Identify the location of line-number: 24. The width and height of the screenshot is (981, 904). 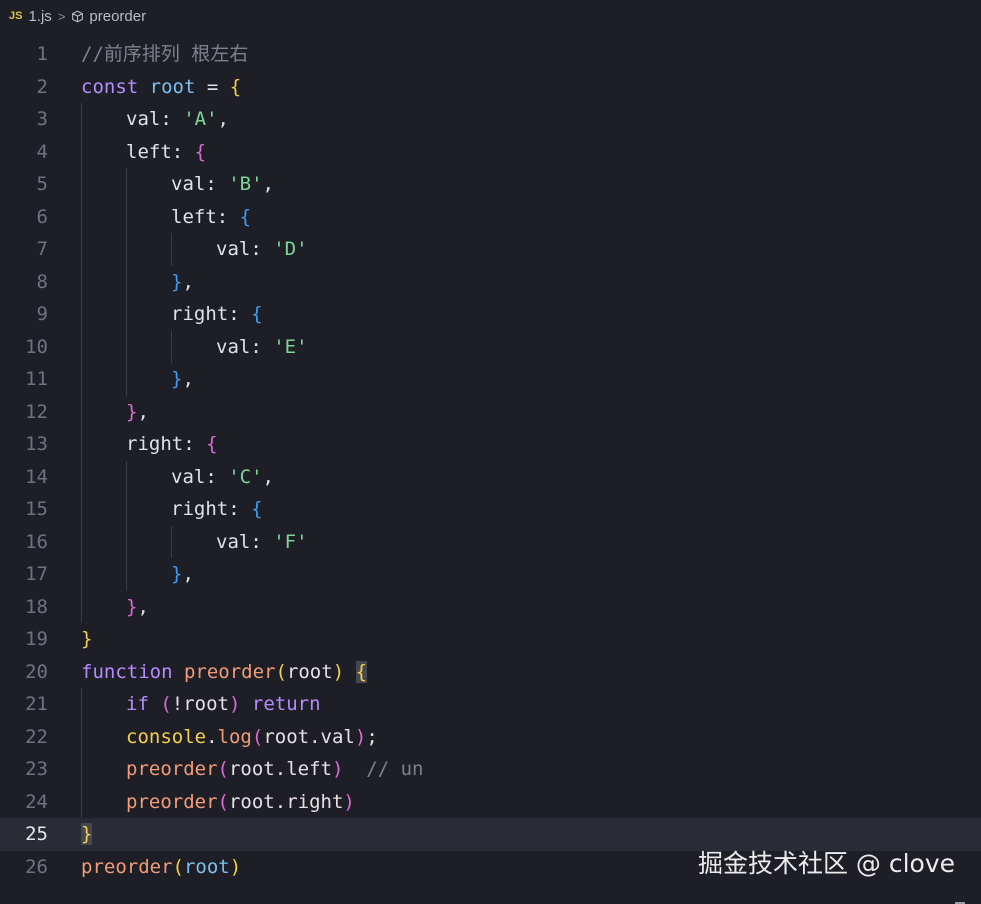
(36, 801).